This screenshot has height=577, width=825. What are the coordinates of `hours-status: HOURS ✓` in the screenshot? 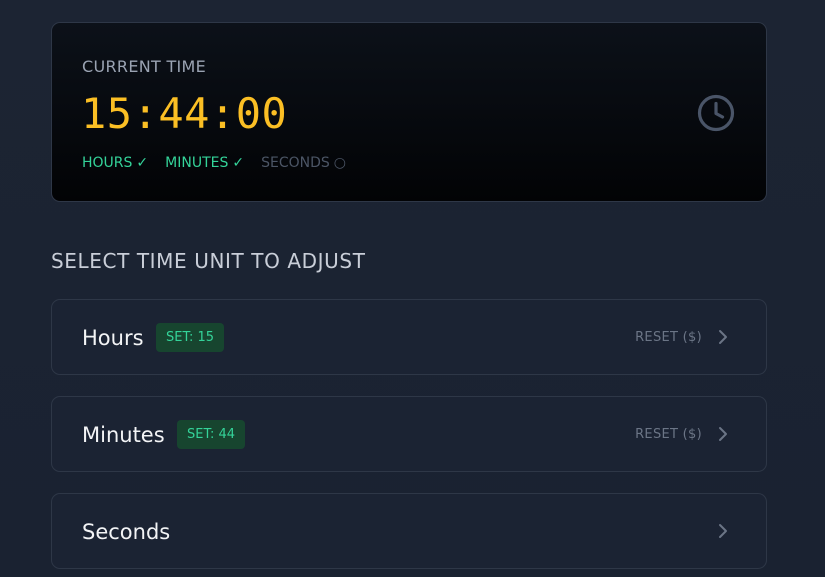 It's located at (115, 163).